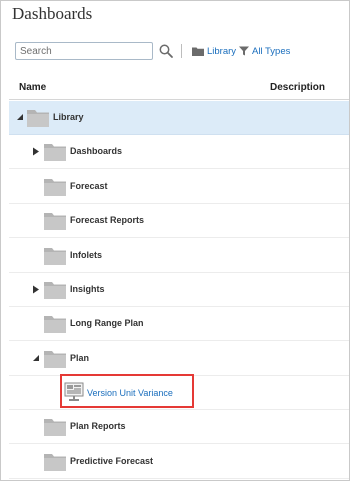  What do you see at coordinates (179, 256) in the screenshot?
I see `tree-row: Infolets` at bounding box center [179, 256].